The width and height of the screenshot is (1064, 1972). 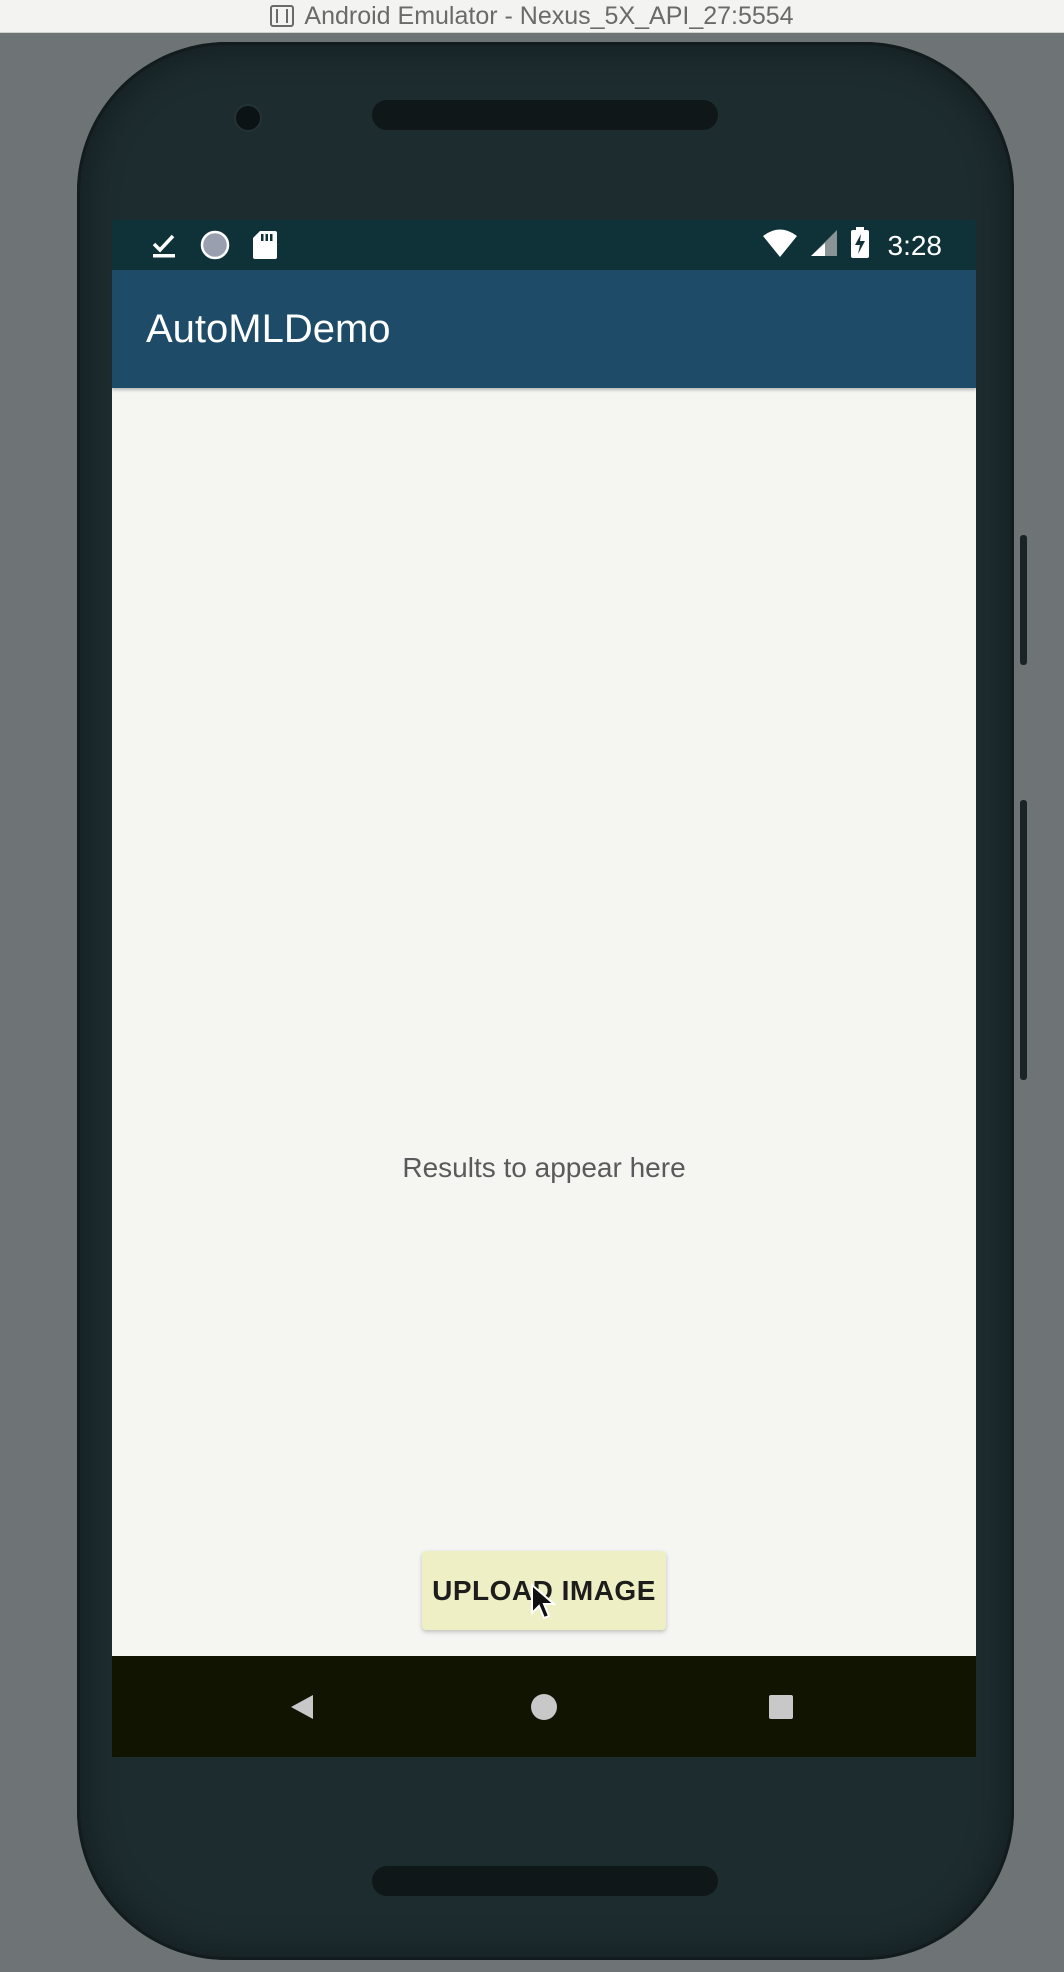 I want to click on app-toolbar: AutoMLDemo, so click(x=544, y=329).